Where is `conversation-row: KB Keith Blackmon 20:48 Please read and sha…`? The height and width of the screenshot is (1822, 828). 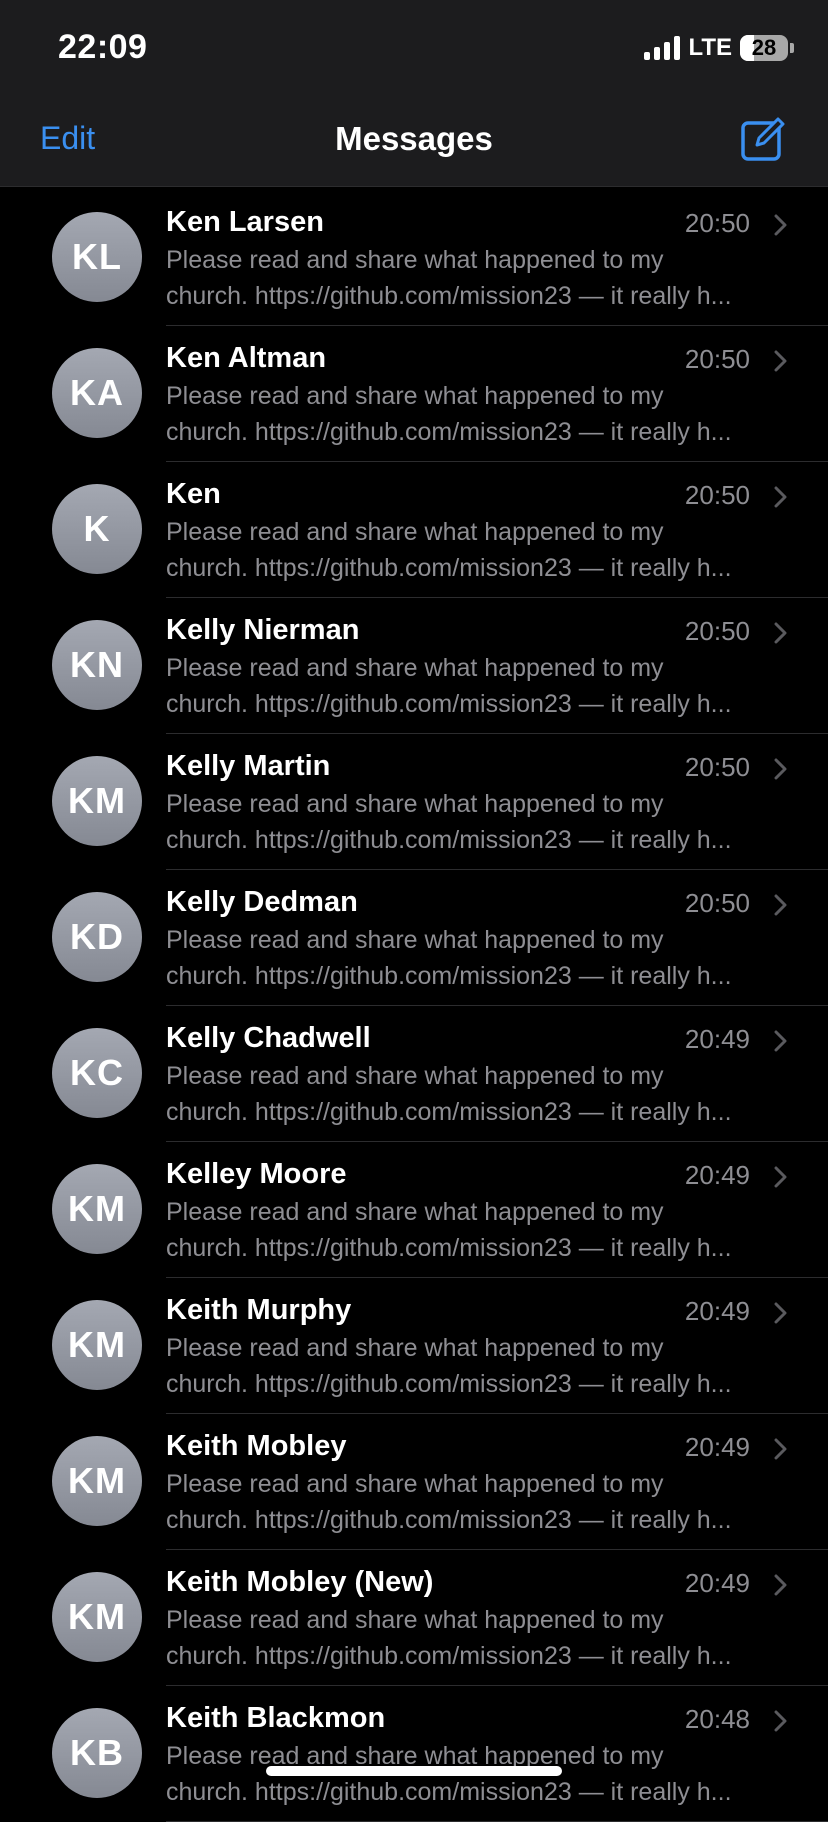 conversation-row: KB Keith Blackmon 20:48 Please read and sha… is located at coordinates (414, 1754).